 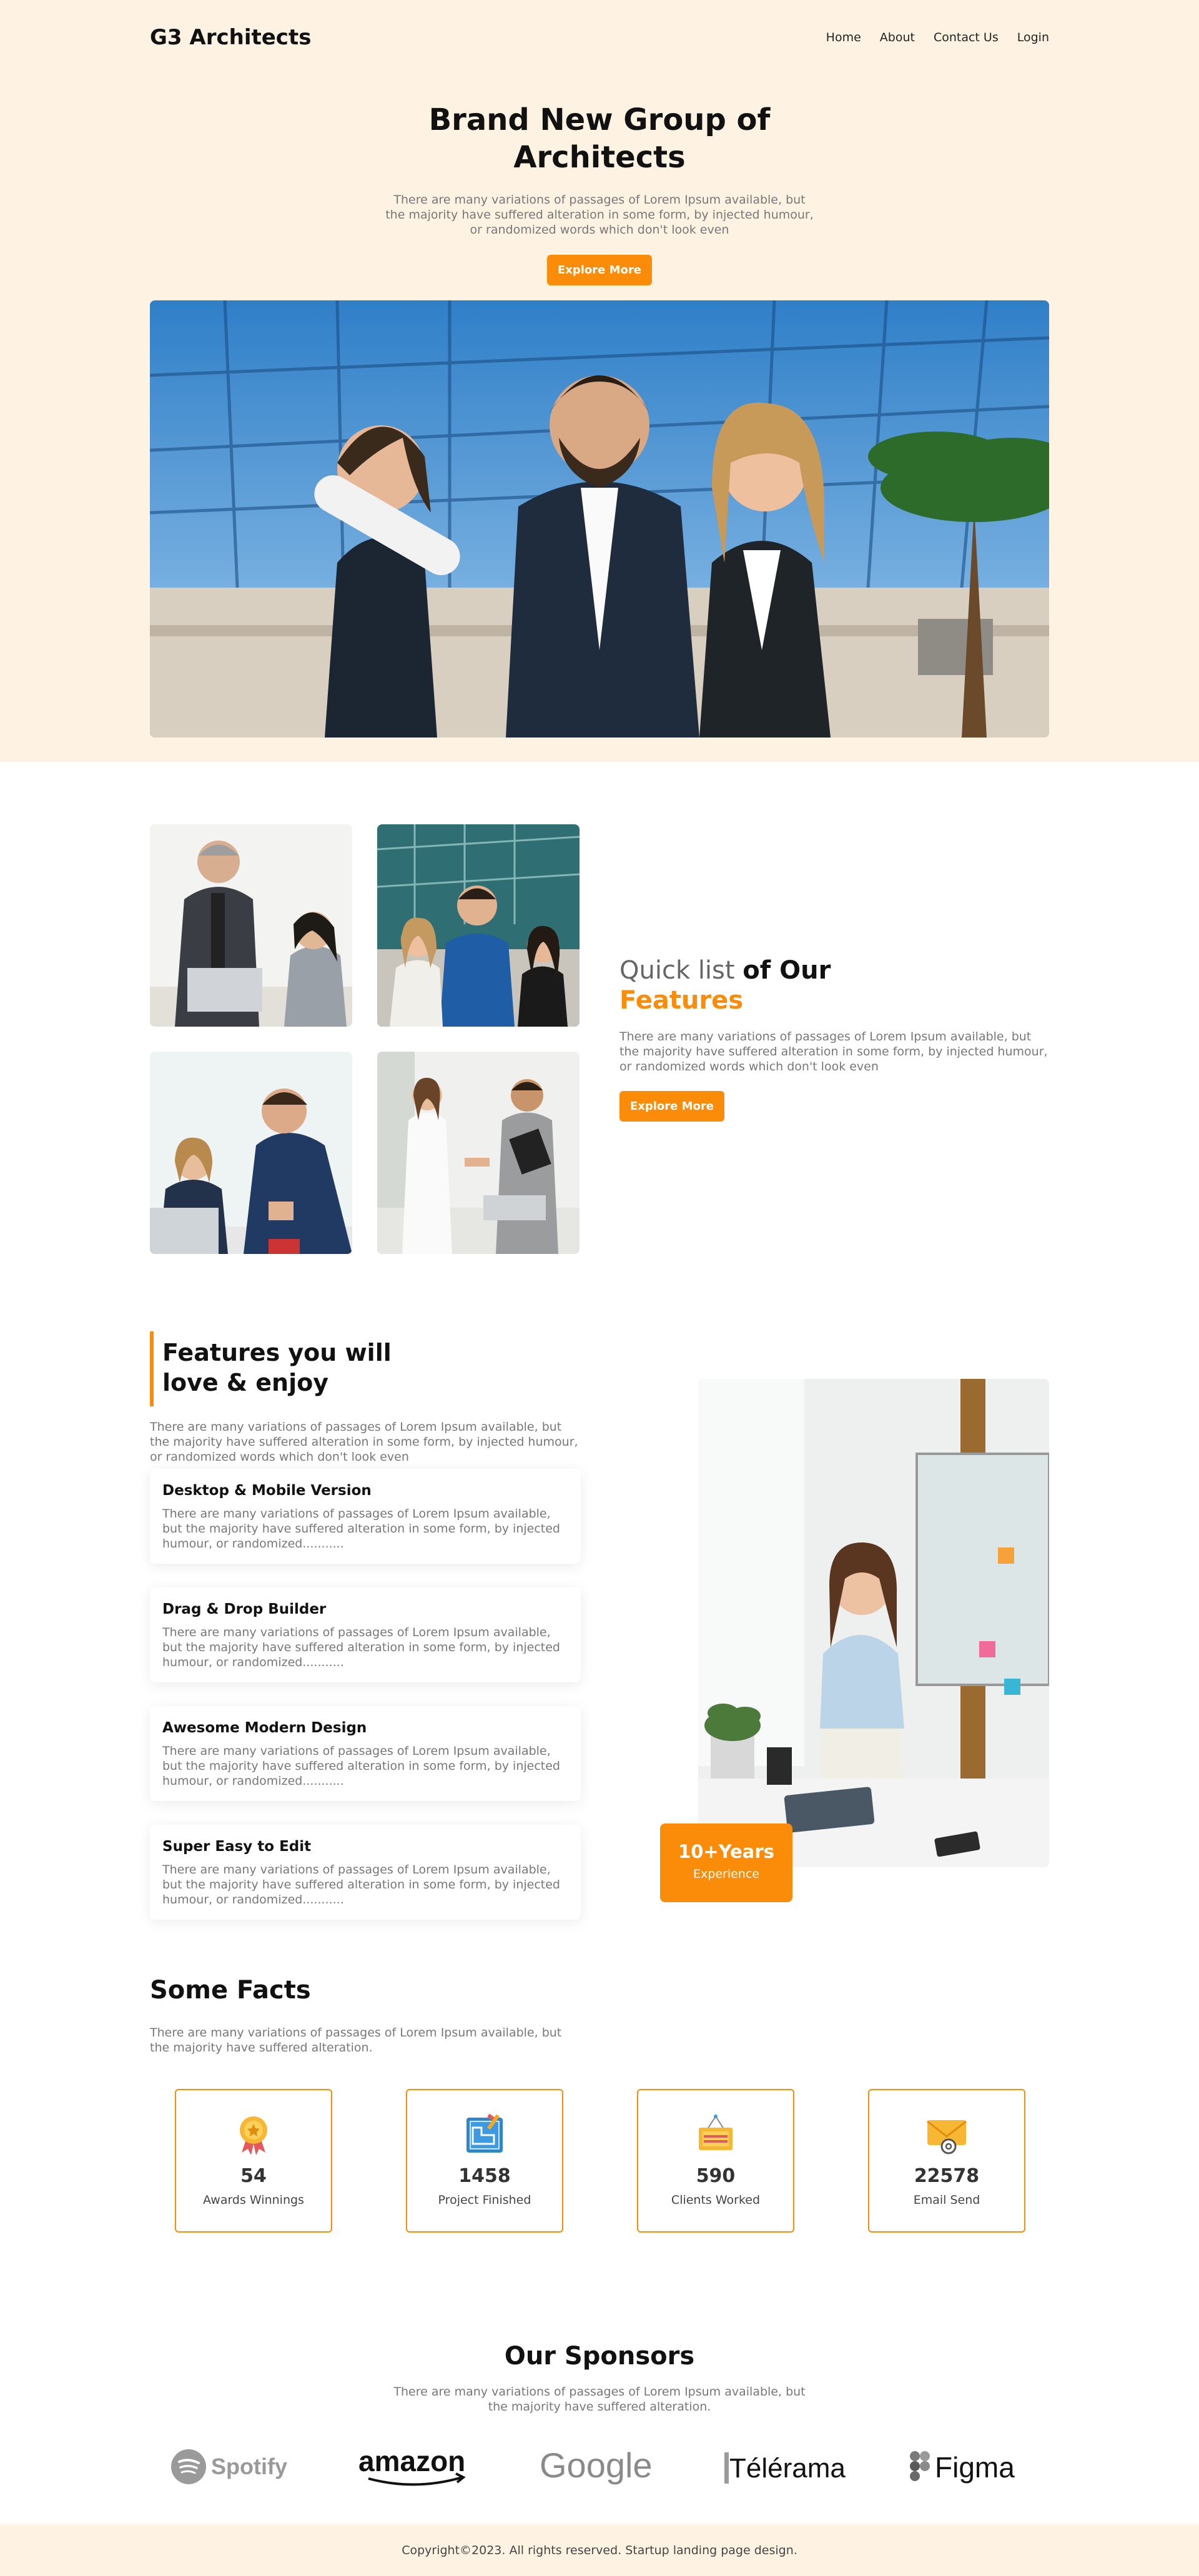 I want to click on fact-card: 1458 Project Finished, so click(x=484, y=2161).